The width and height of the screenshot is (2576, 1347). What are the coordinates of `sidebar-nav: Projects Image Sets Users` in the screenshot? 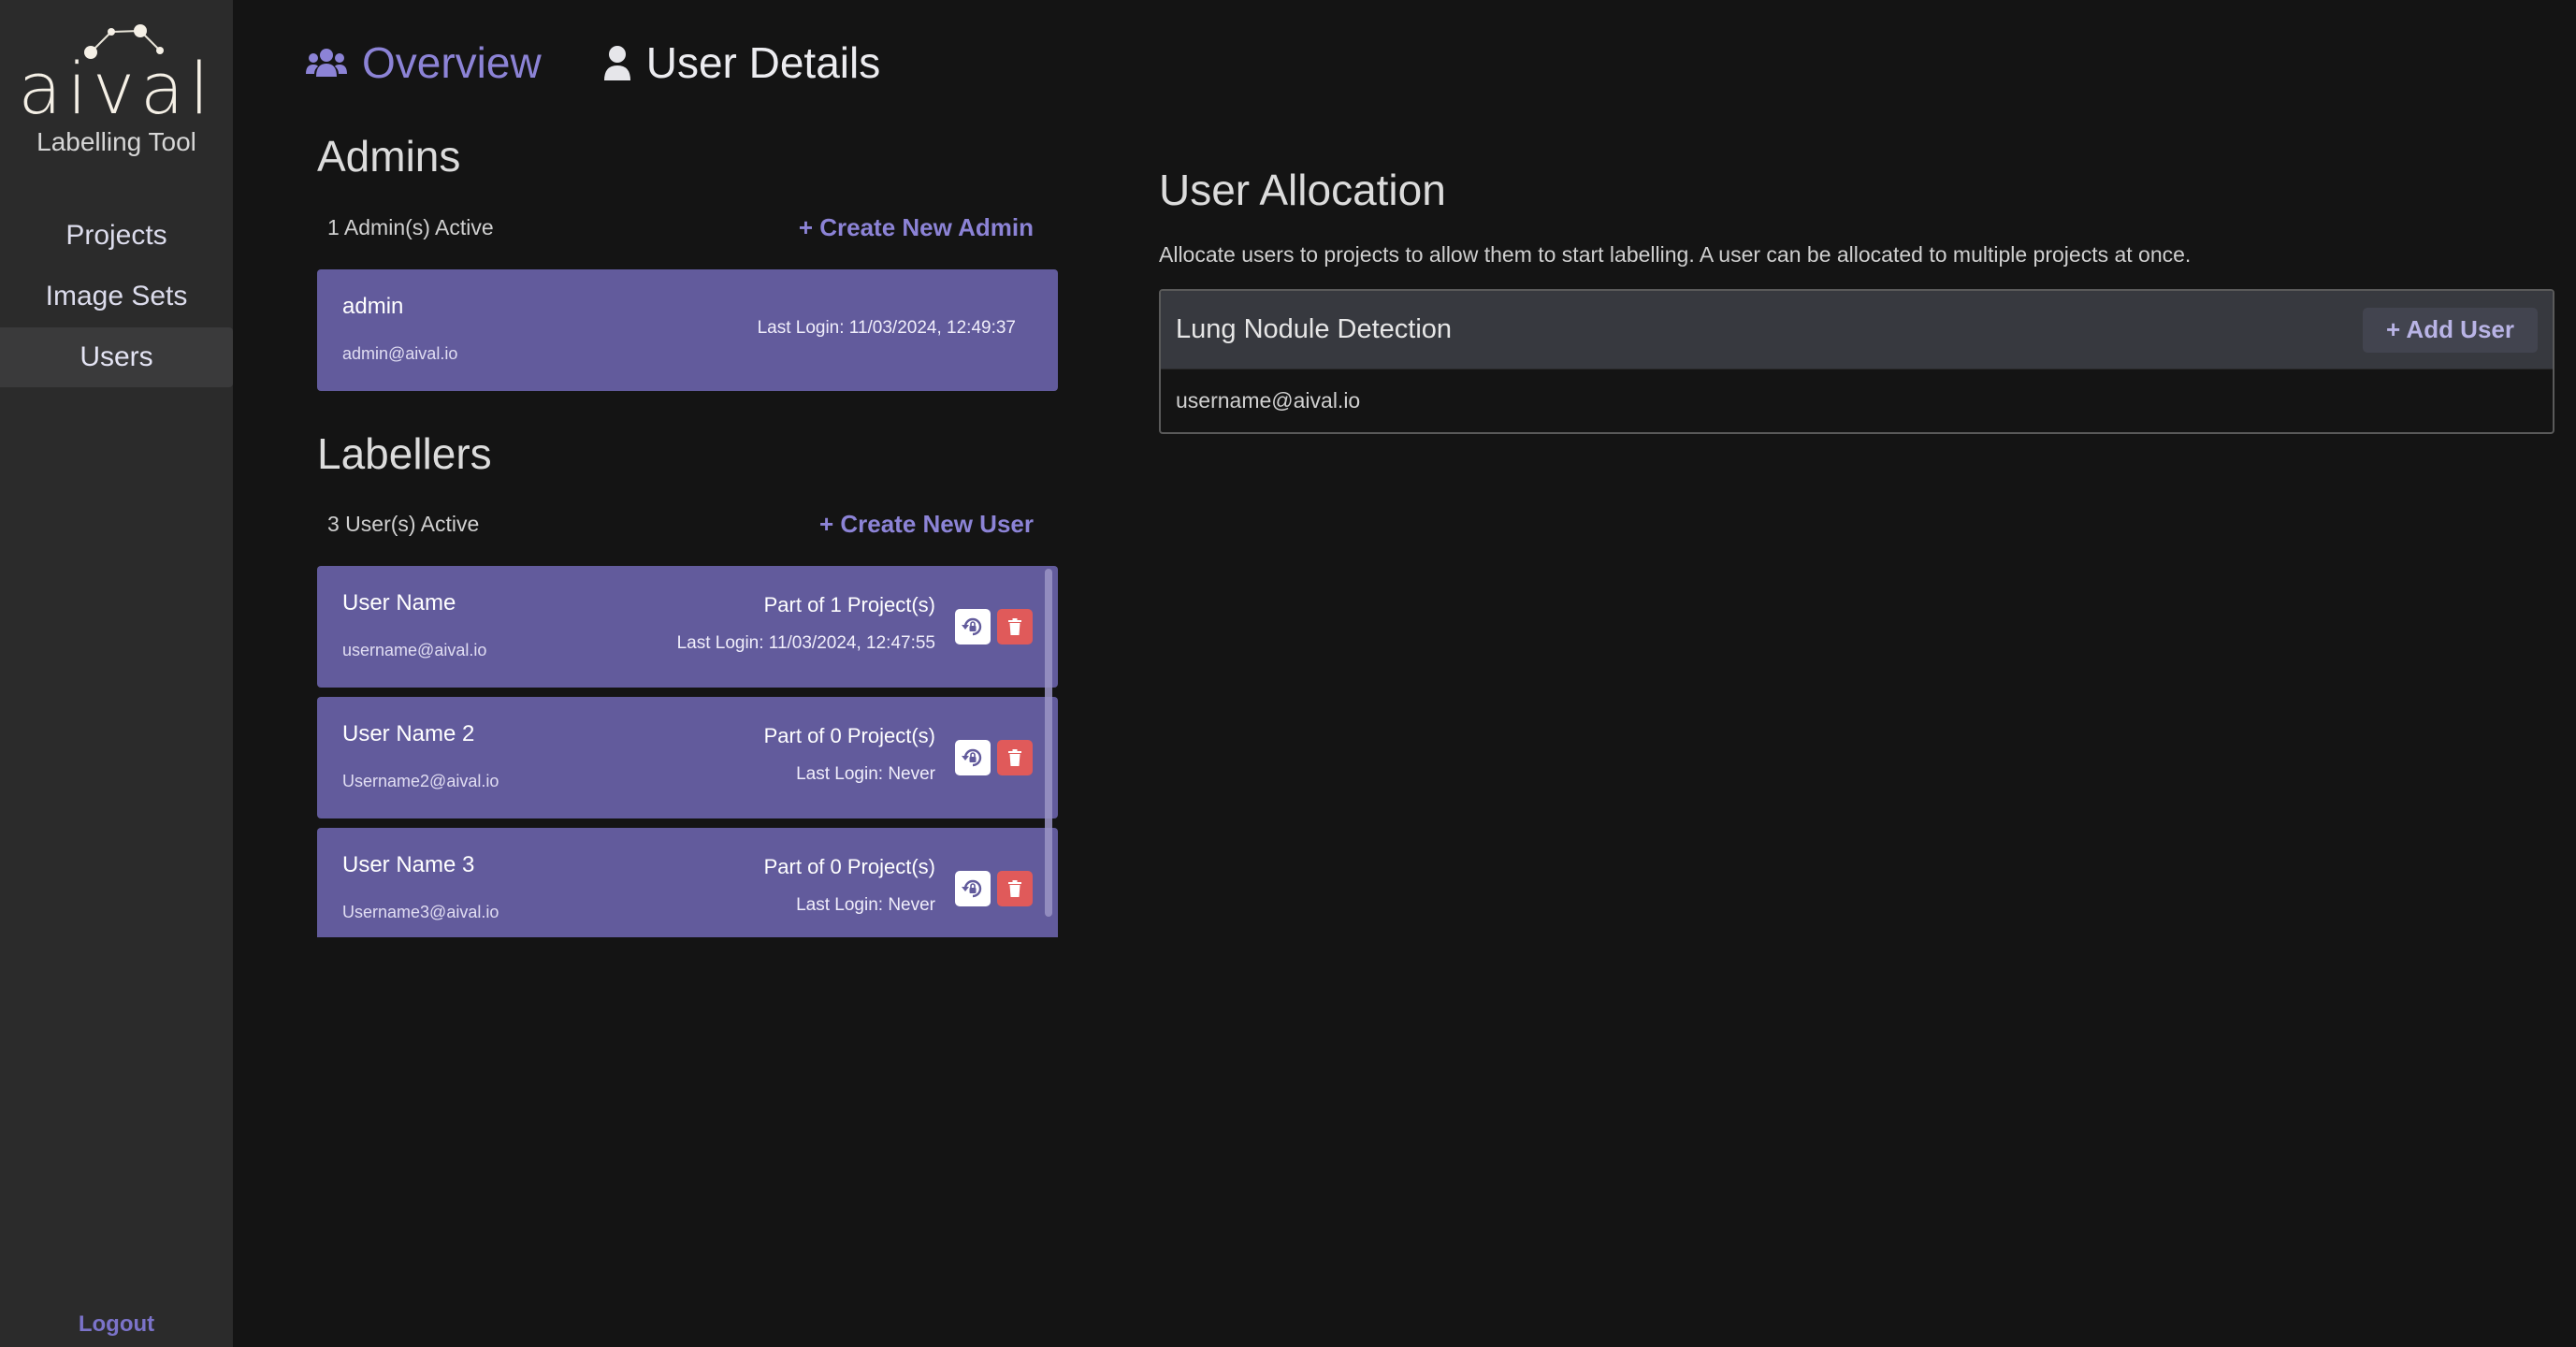 It's located at (116, 297).